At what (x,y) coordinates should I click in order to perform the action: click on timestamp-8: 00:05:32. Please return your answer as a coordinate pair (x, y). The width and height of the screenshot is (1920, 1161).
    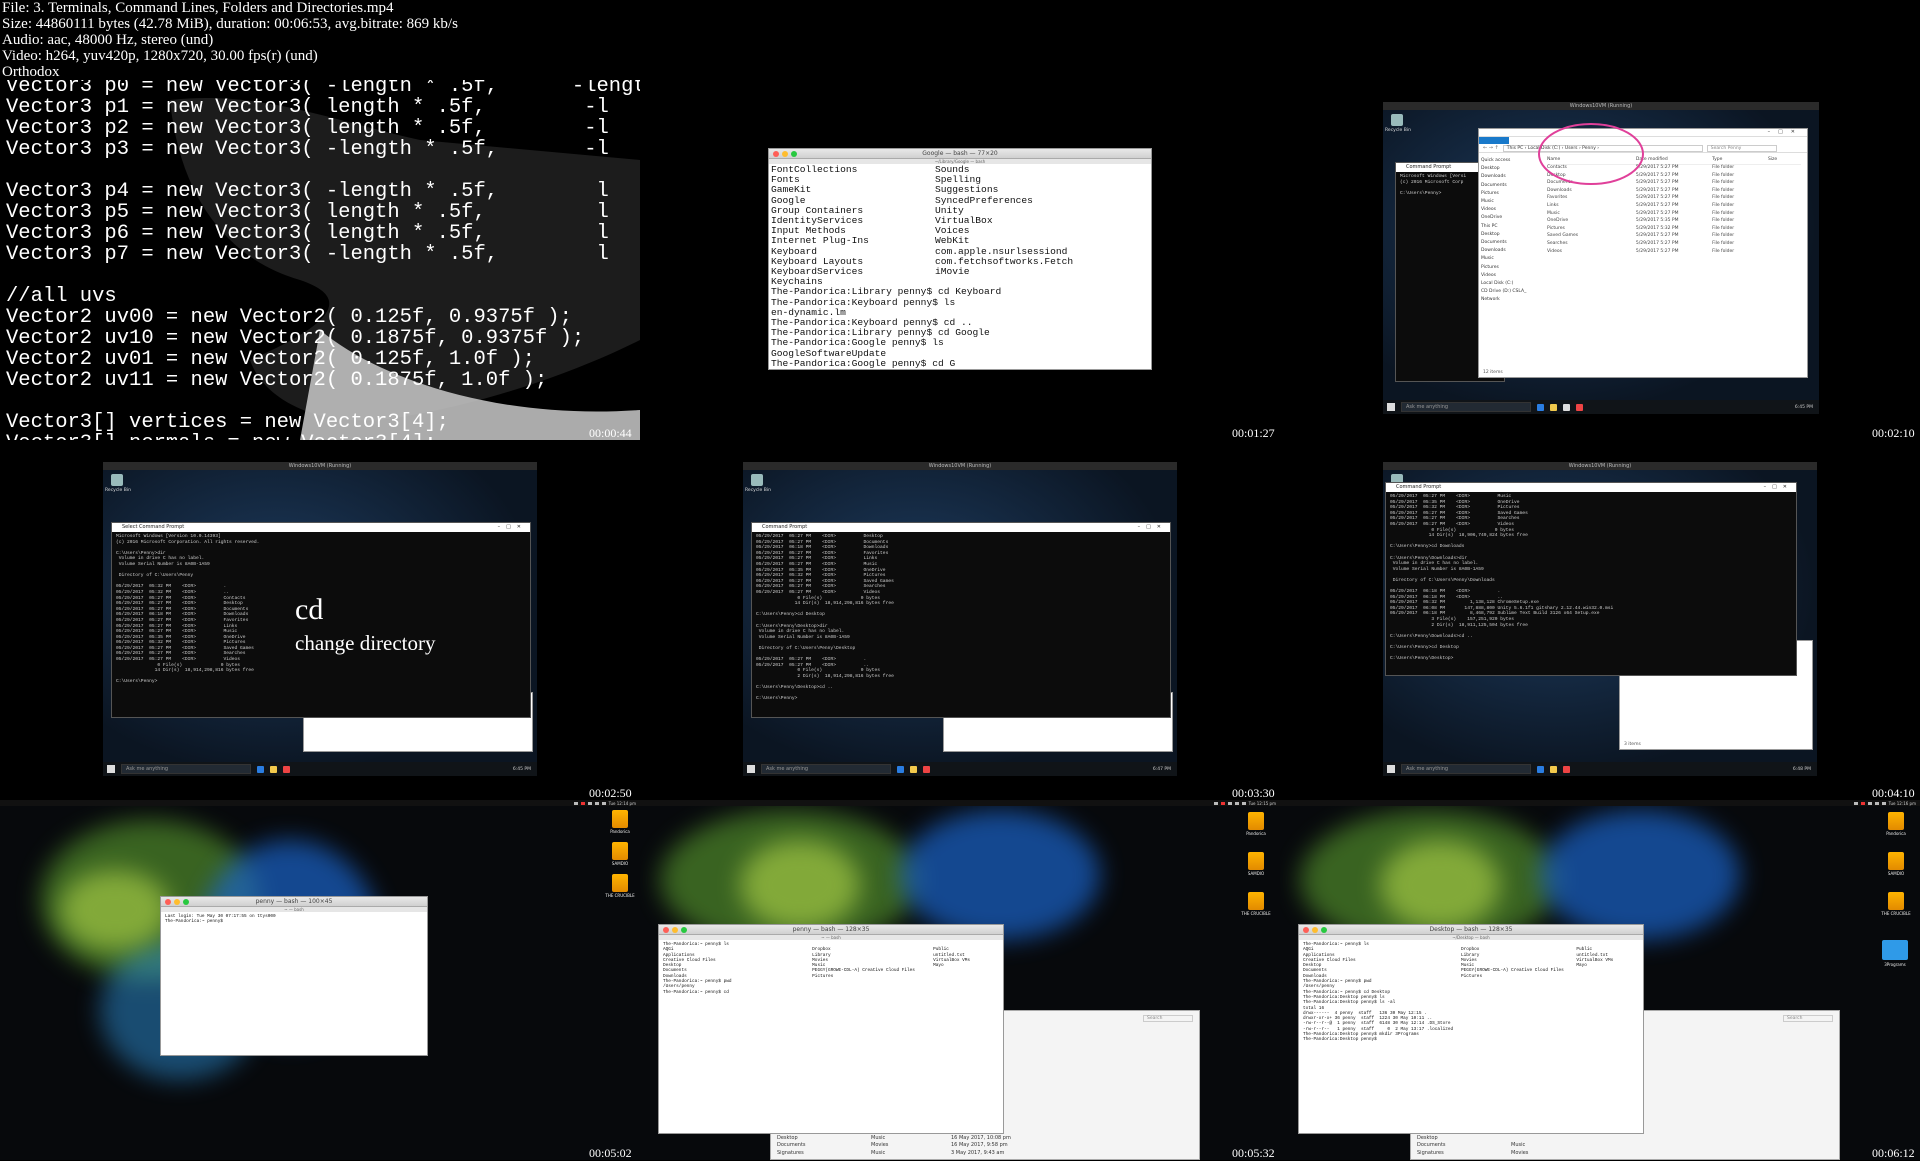
    Looking at the image, I should click on (1253, 1153).